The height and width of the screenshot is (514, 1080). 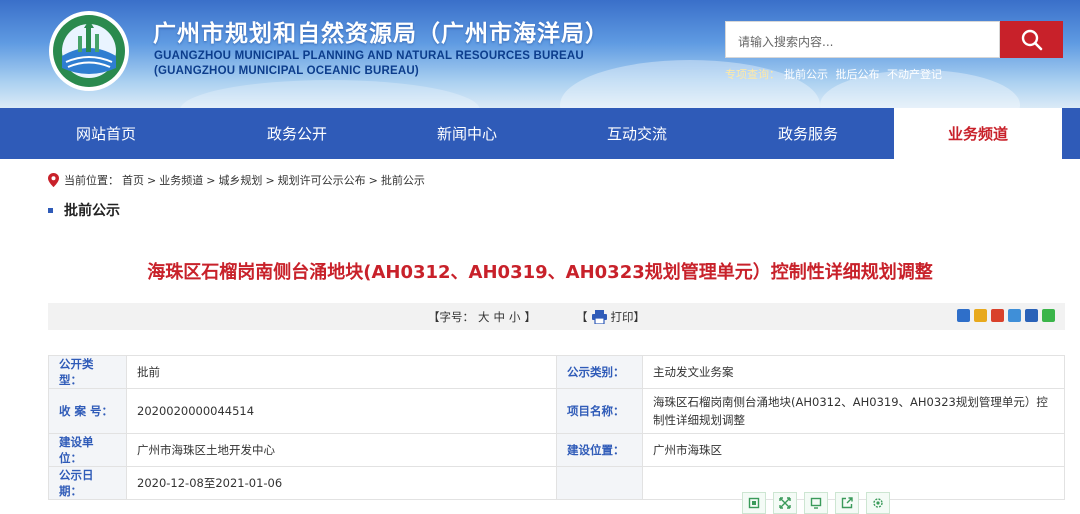 What do you see at coordinates (1031, 315) in the screenshot?
I see `share-renren-icon` at bounding box center [1031, 315].